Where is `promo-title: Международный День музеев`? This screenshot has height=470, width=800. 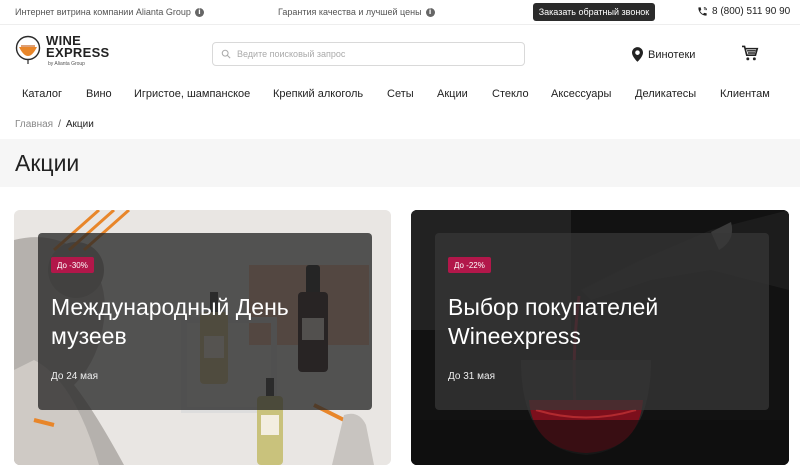
promo-title: Международный День музеев is located at coordinates (170, 321).